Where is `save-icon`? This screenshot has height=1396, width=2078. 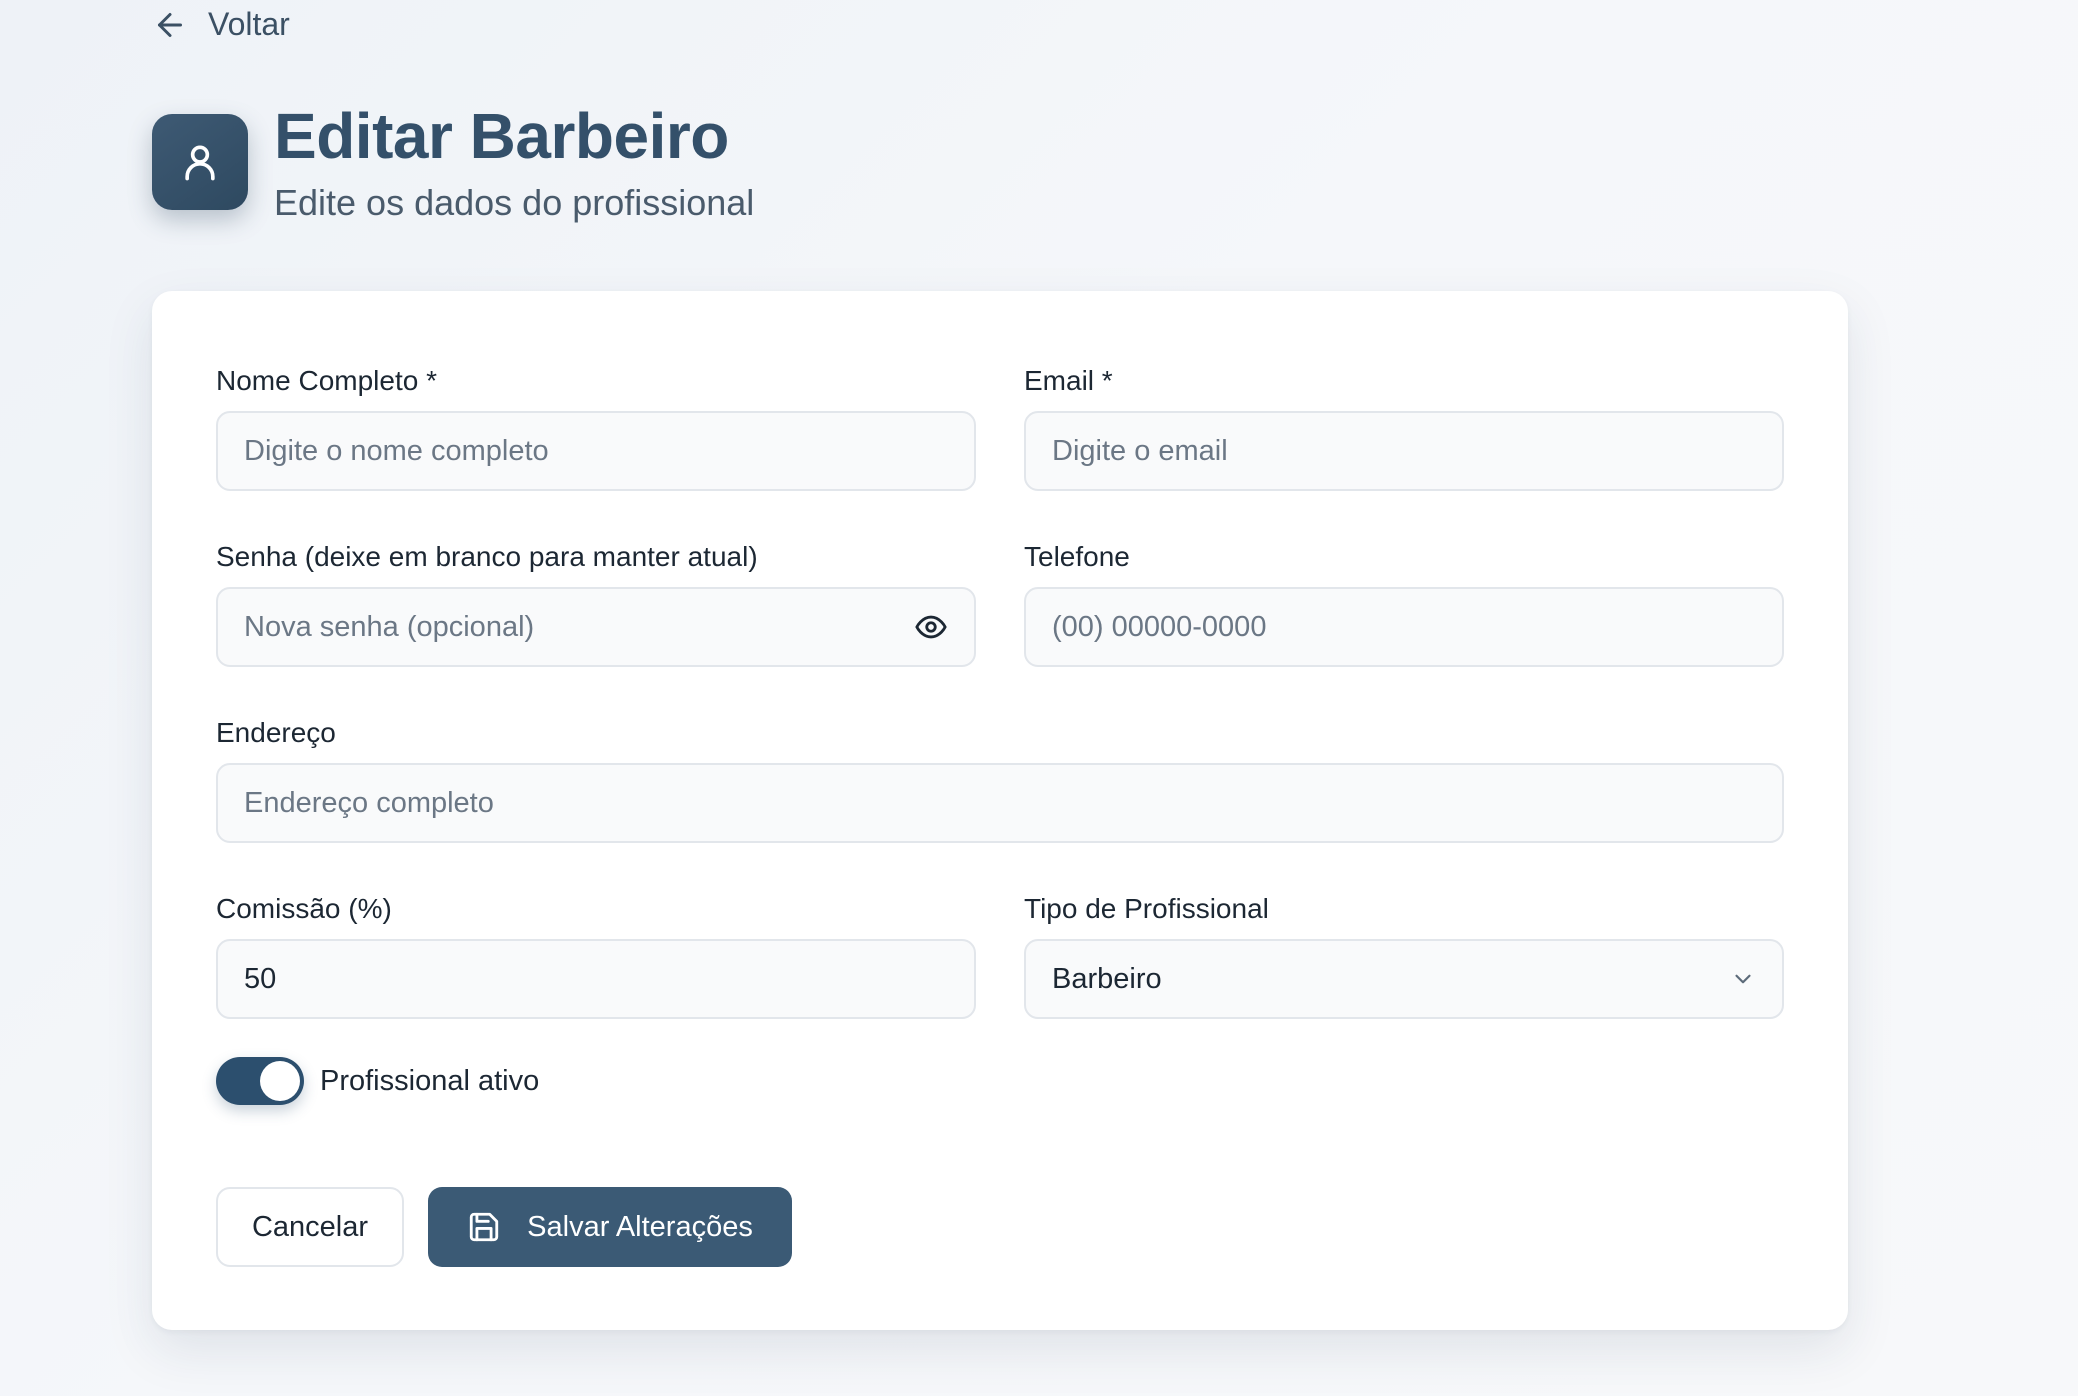 save-icon is located at coordinates (484, 1227).